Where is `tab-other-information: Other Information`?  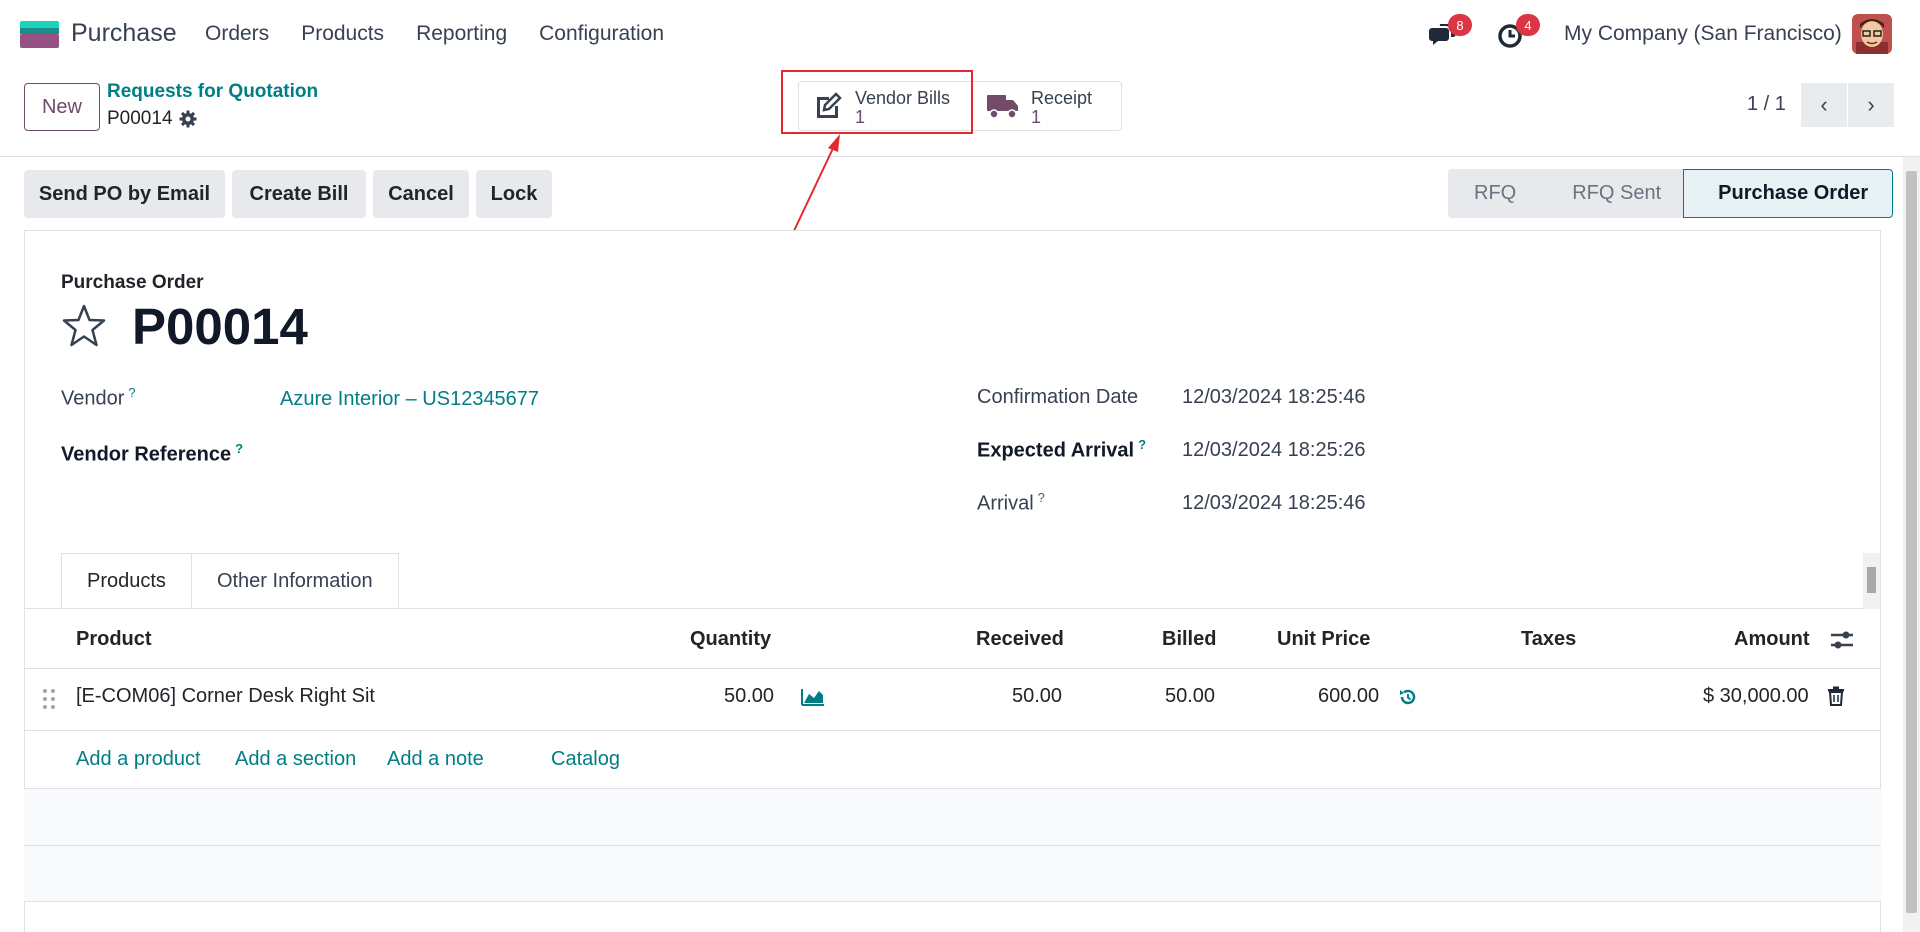
tab-other-information: Other Information is located at coordinates (295, 581).